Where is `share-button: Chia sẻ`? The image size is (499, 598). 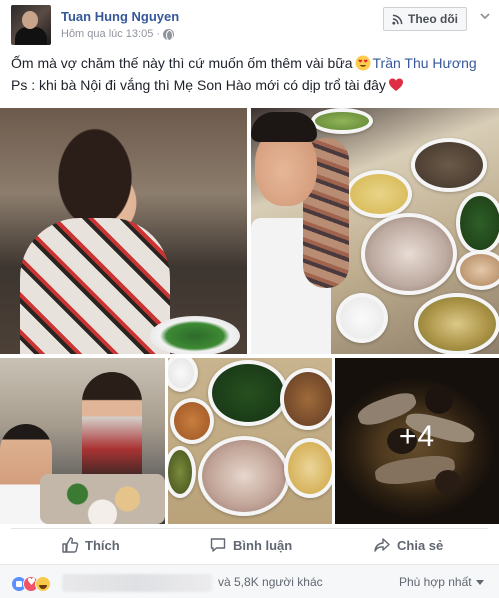 share-button: Chia sẻ is located at coordinates (408, 545).